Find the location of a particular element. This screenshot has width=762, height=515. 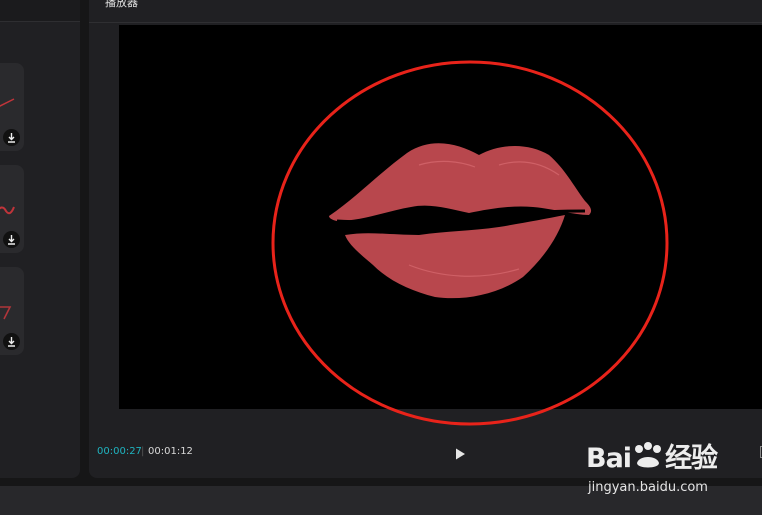

current-time: 00:00:27 is located at coordinates (119, 451).